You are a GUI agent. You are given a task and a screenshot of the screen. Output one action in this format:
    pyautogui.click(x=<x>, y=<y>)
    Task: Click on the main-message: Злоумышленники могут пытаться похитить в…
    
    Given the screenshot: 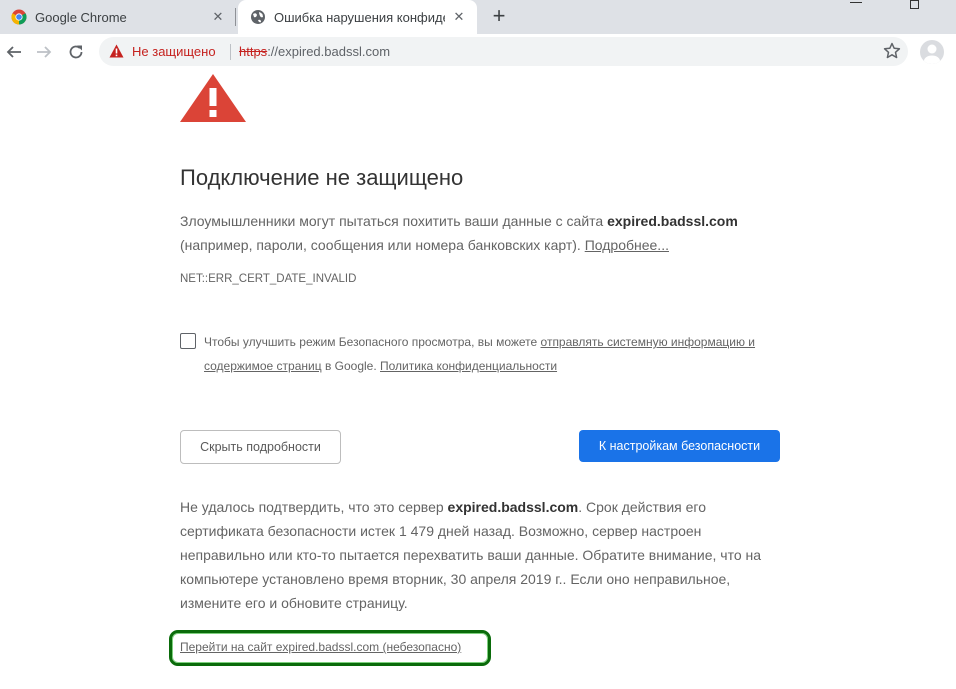 What is the action you would take?
    pyautogui.click(x=485, y=233)
    